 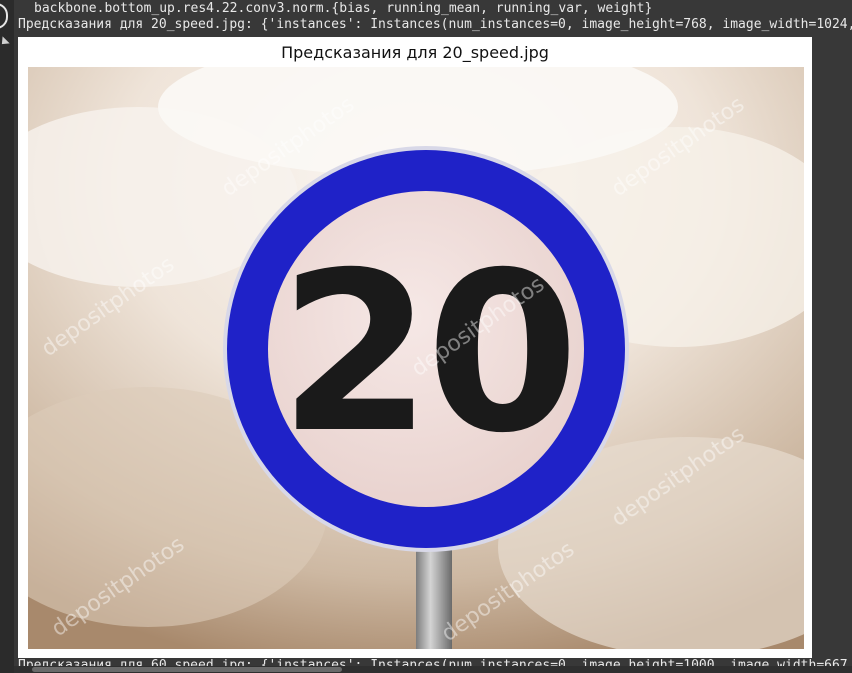 I want to click on cell-gutter, so click(x=7, y=336).